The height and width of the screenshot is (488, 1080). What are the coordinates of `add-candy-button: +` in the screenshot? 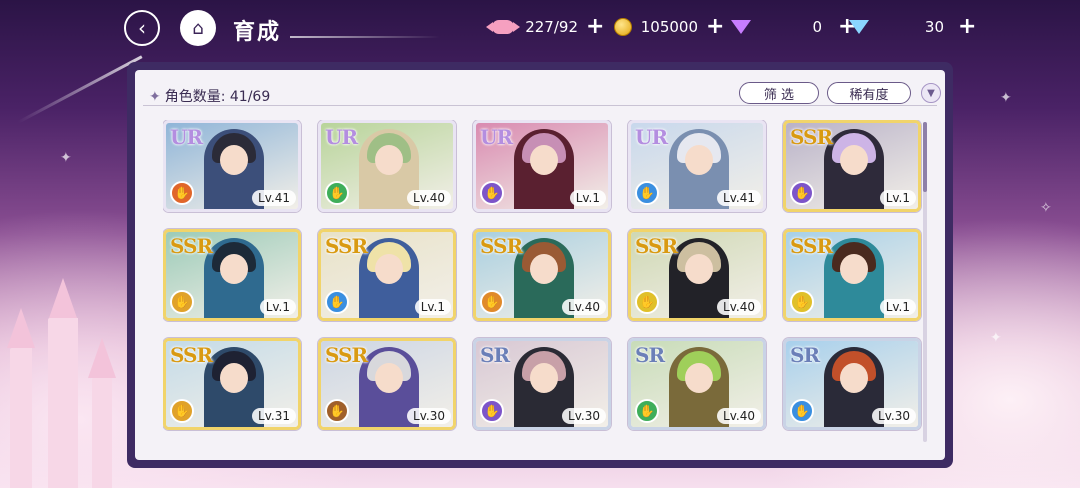 It's located at (595, 27).